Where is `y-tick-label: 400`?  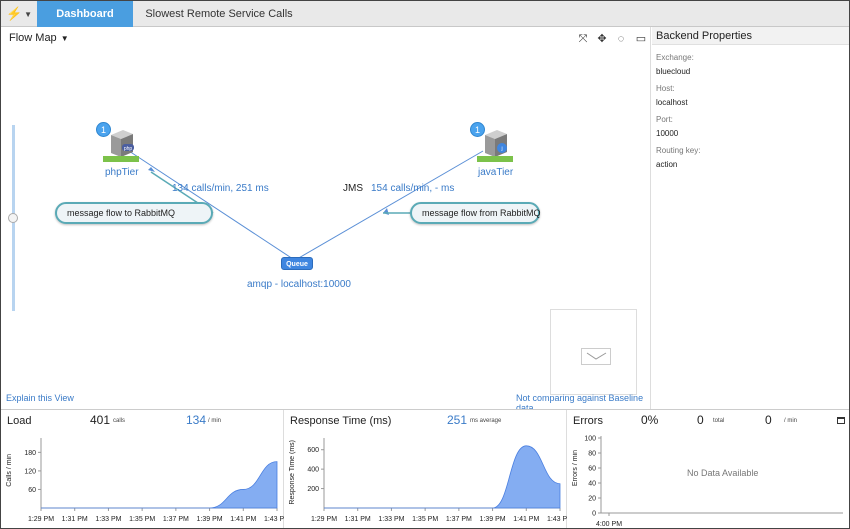
y-tick-label: 400 is located at coordinates (313, 470).